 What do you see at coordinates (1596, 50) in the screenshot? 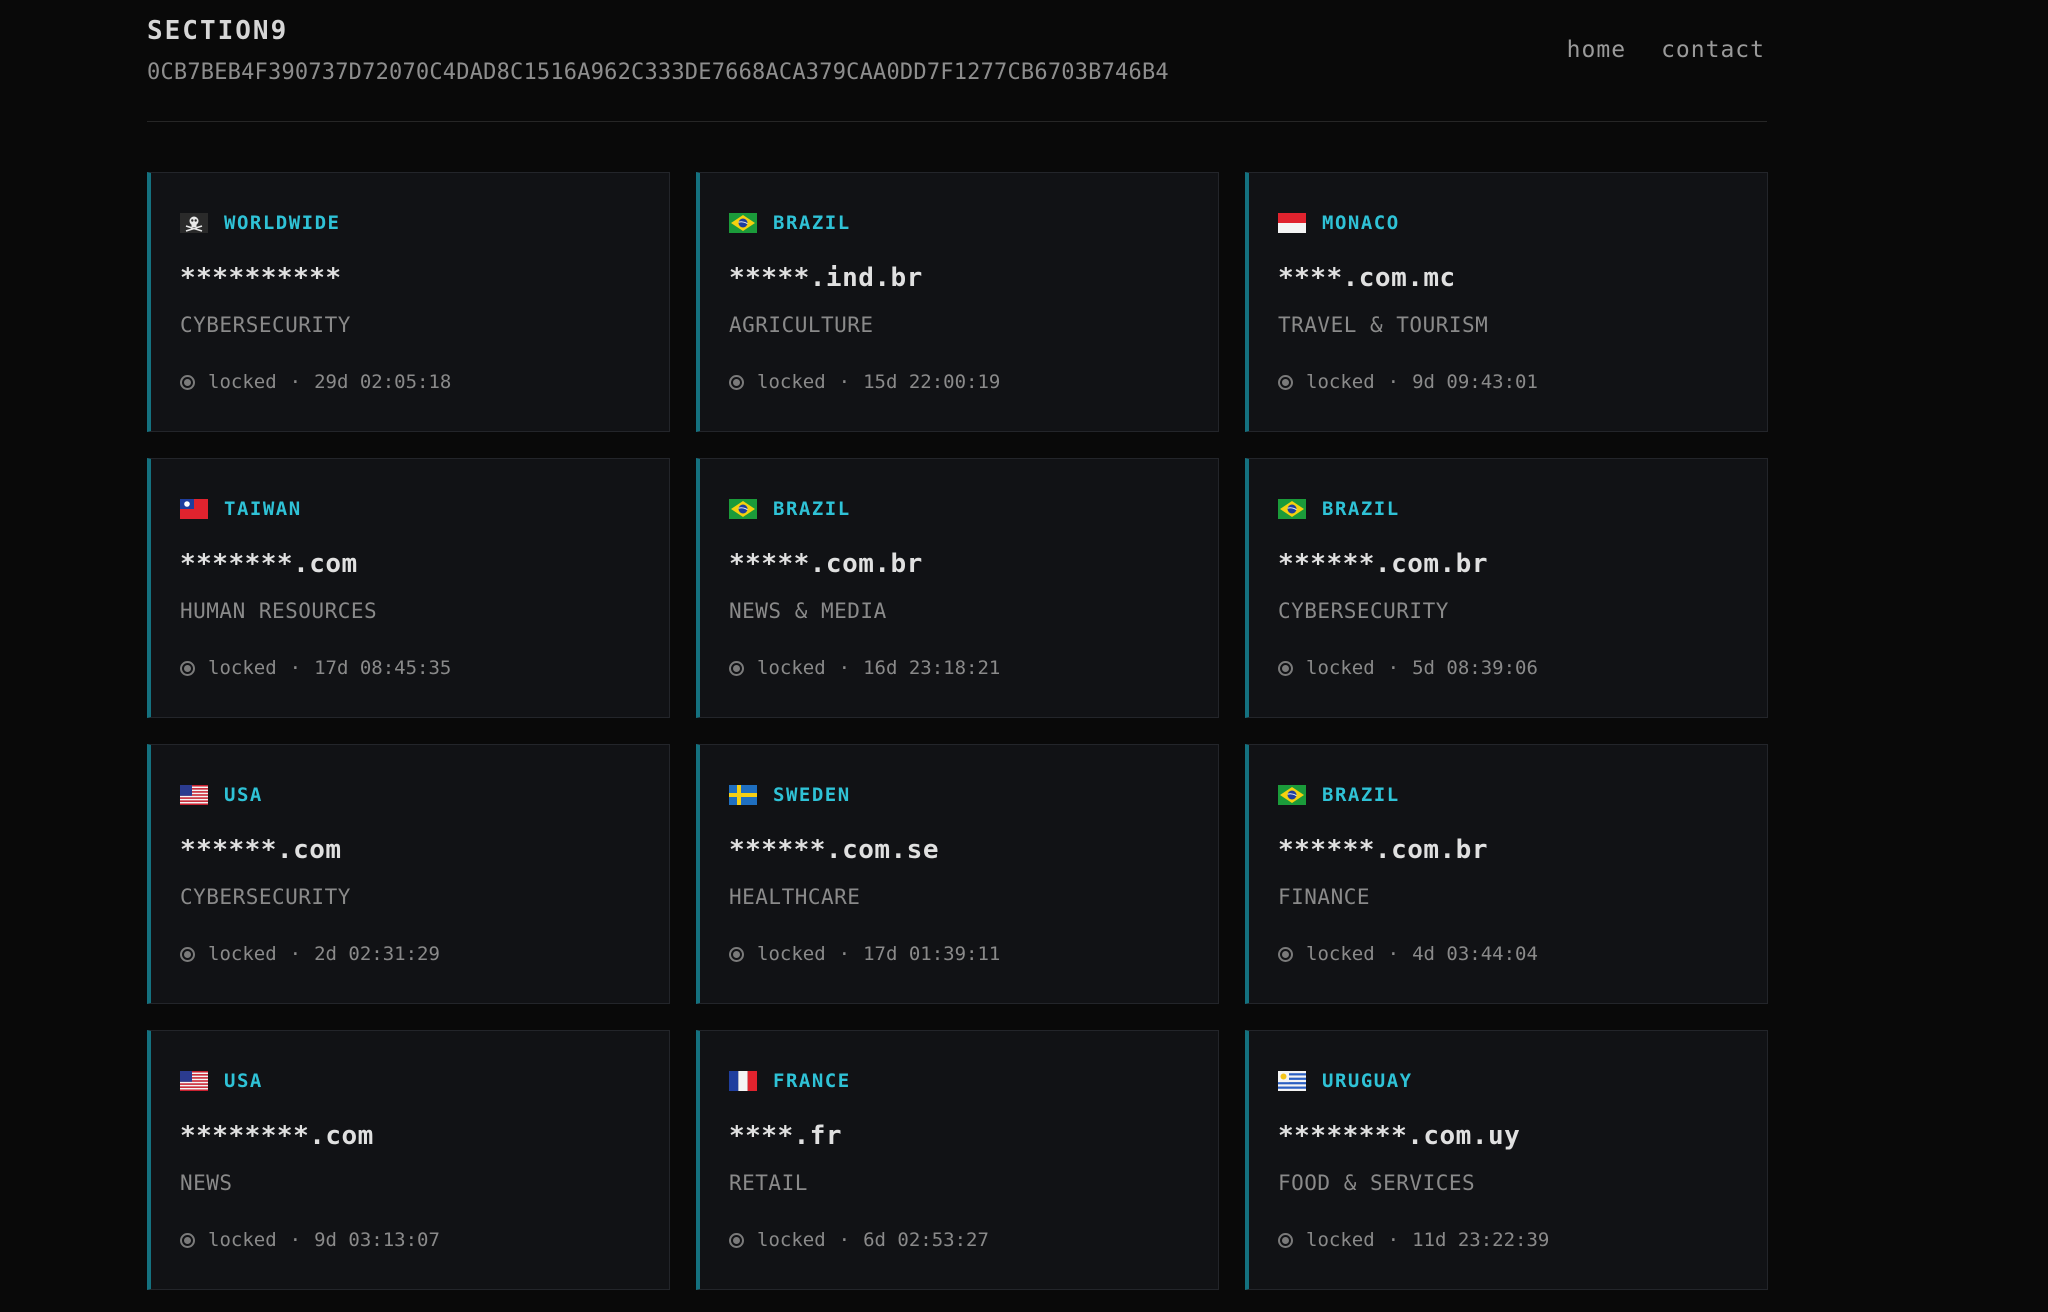
I see `nav-home-link: home` at bounding box center [1596, 50].